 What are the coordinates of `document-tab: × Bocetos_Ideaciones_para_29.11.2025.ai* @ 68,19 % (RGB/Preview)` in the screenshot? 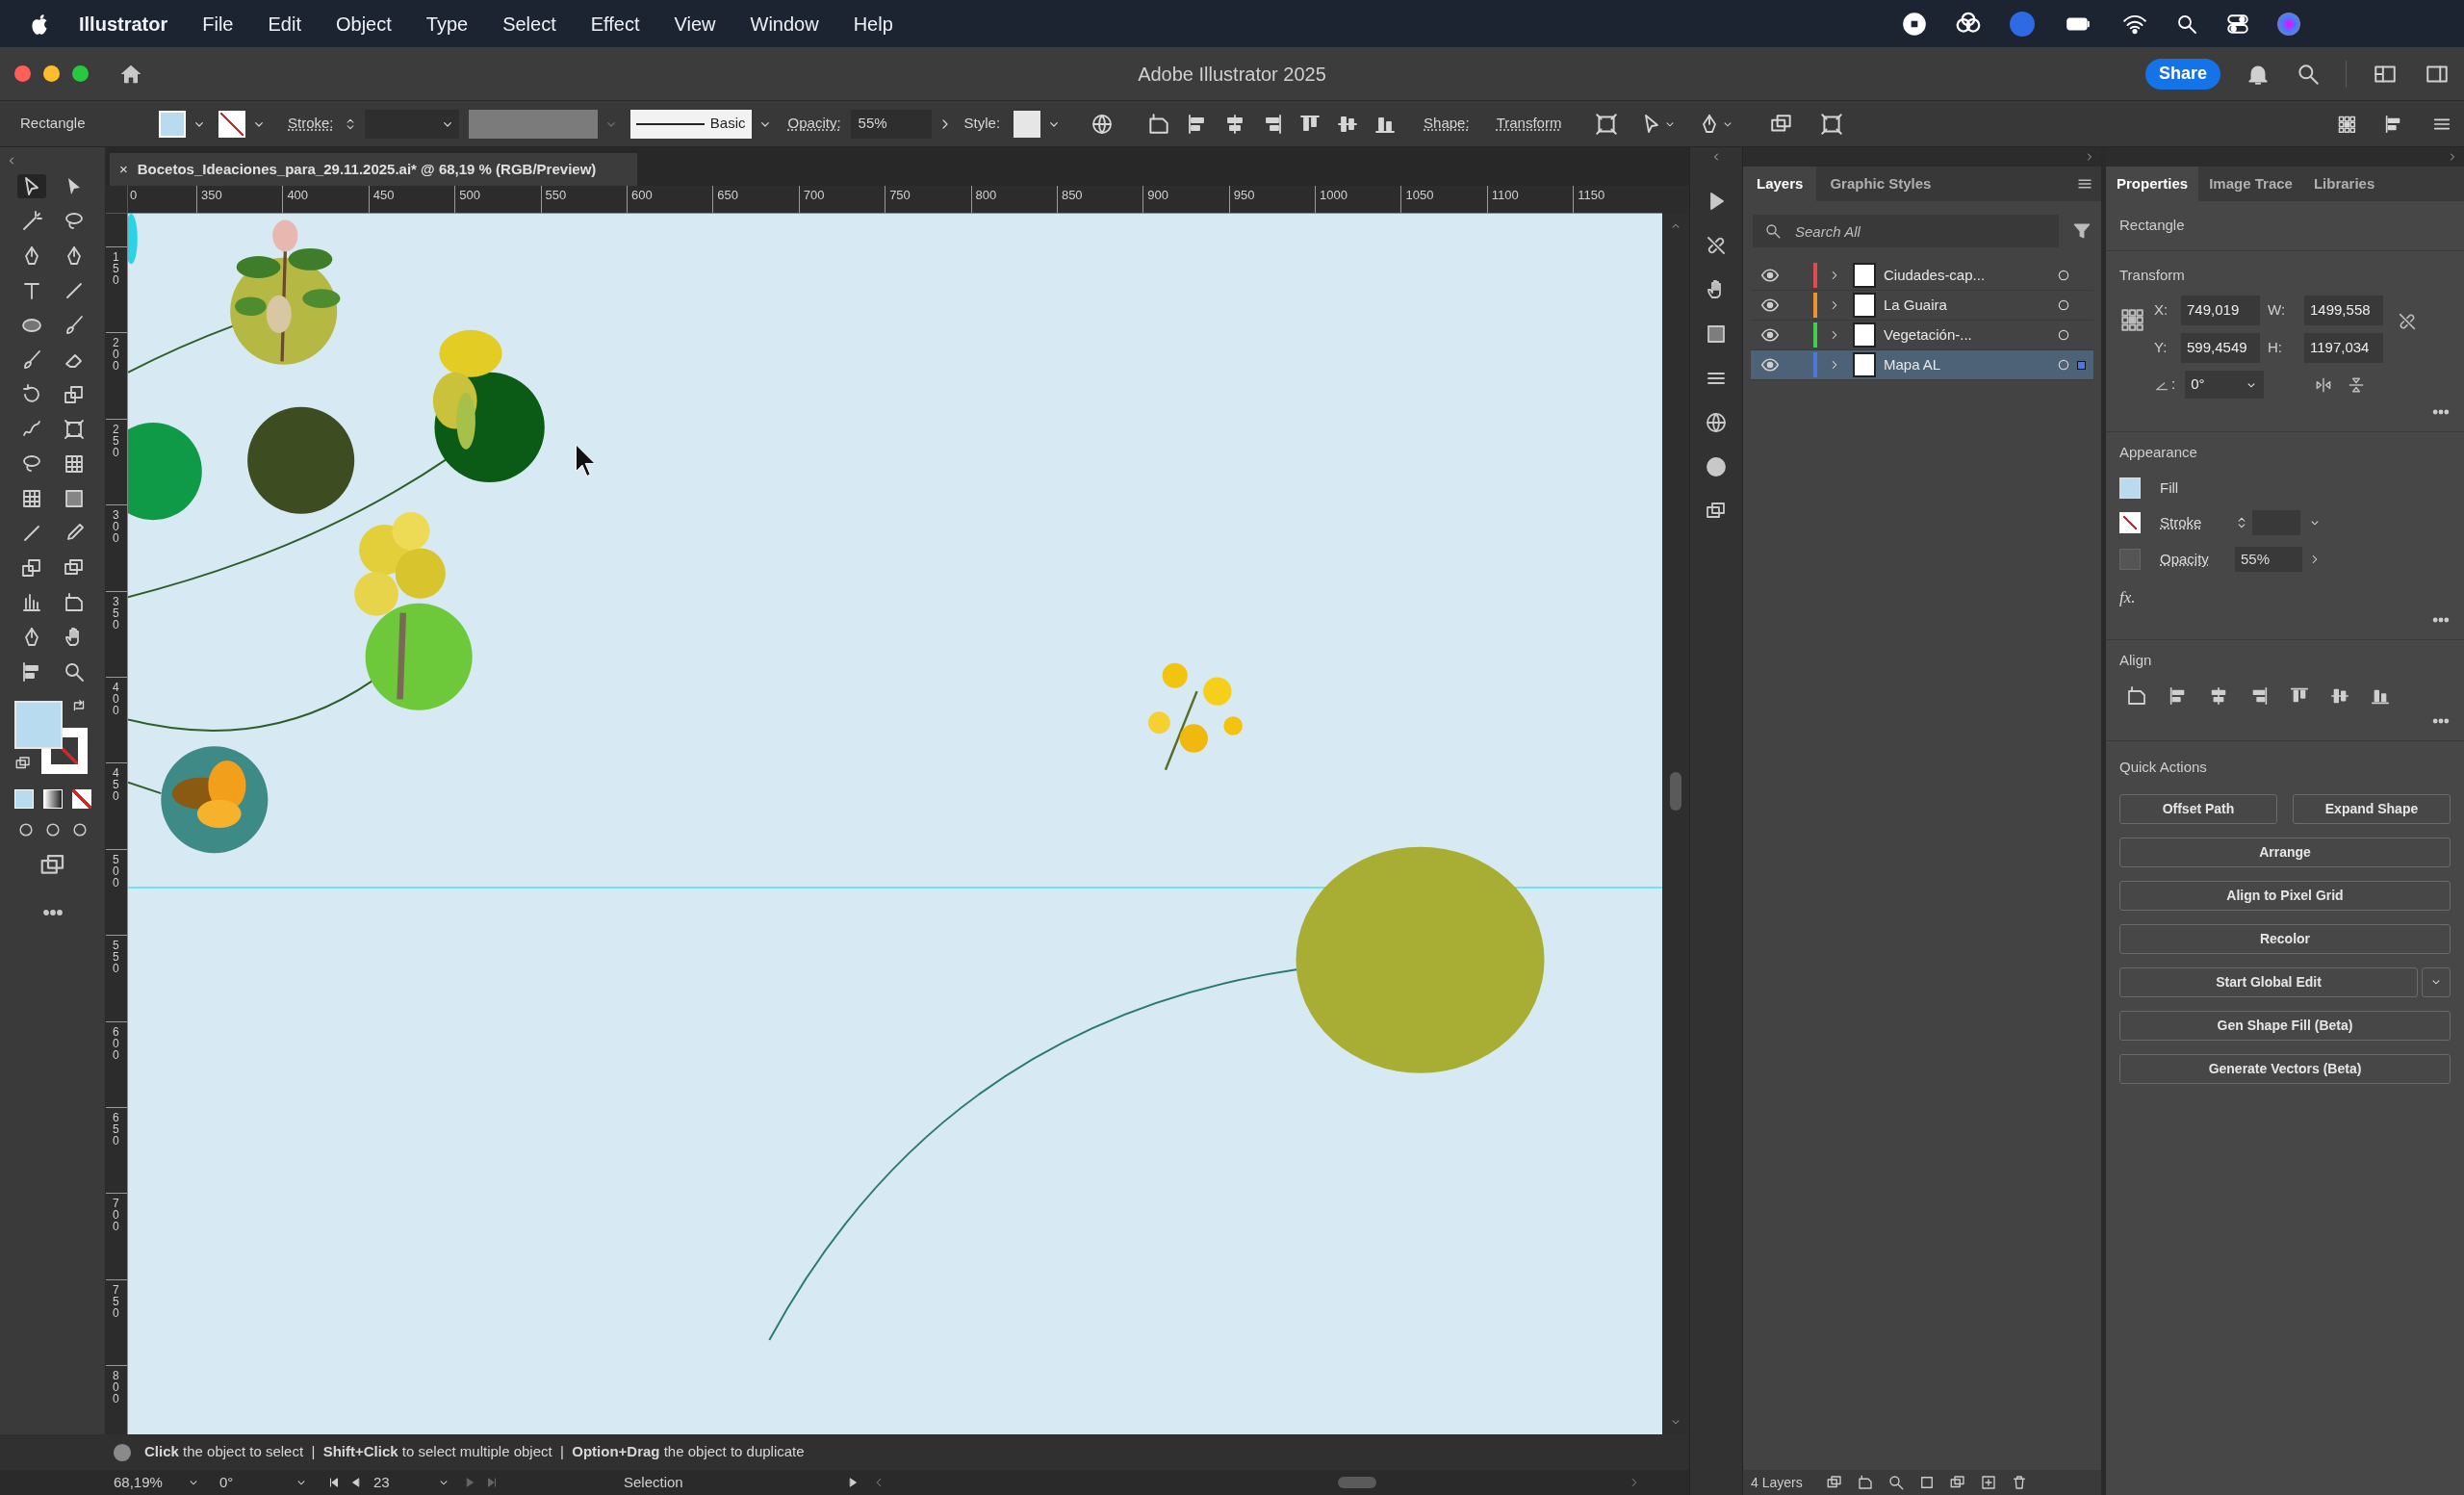 It's located at (373, 169).